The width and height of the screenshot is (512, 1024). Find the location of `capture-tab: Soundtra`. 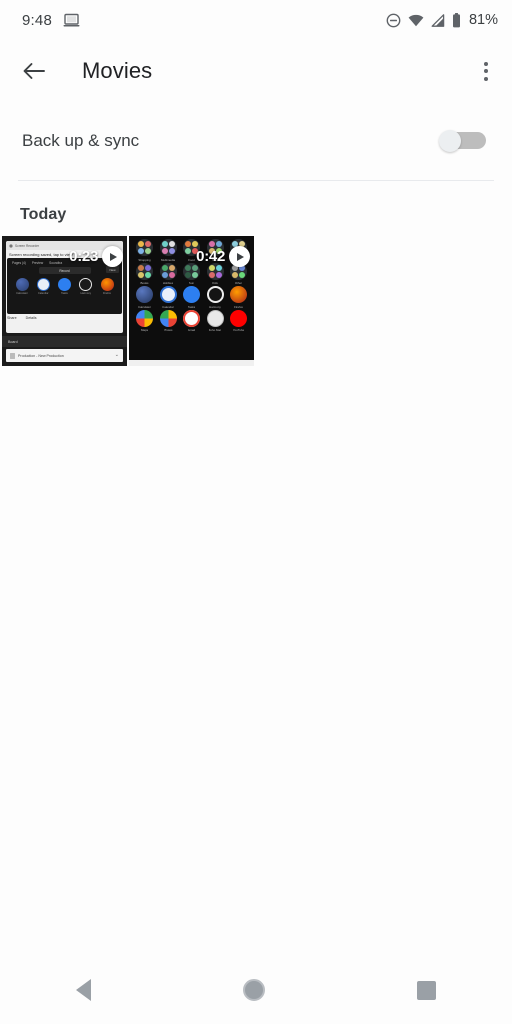

capture-tab: Soundtra is located at coordinates (56, 263).